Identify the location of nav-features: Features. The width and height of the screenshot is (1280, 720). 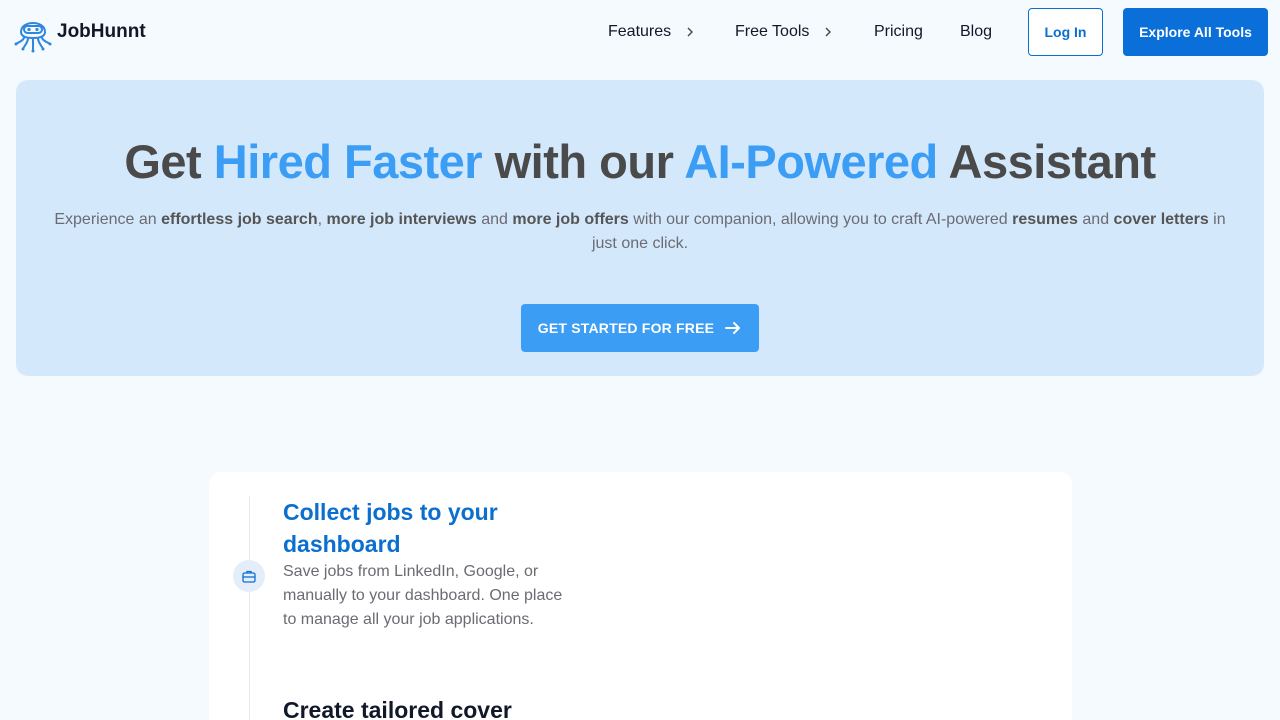
(651, 32).